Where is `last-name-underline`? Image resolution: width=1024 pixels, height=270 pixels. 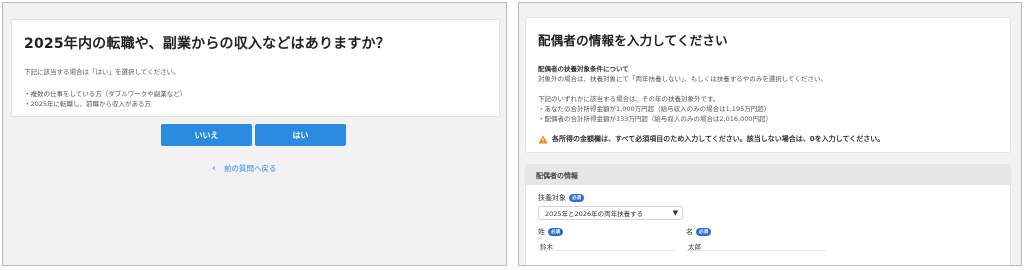 last-name-underline is located at coordinates (607, 250).